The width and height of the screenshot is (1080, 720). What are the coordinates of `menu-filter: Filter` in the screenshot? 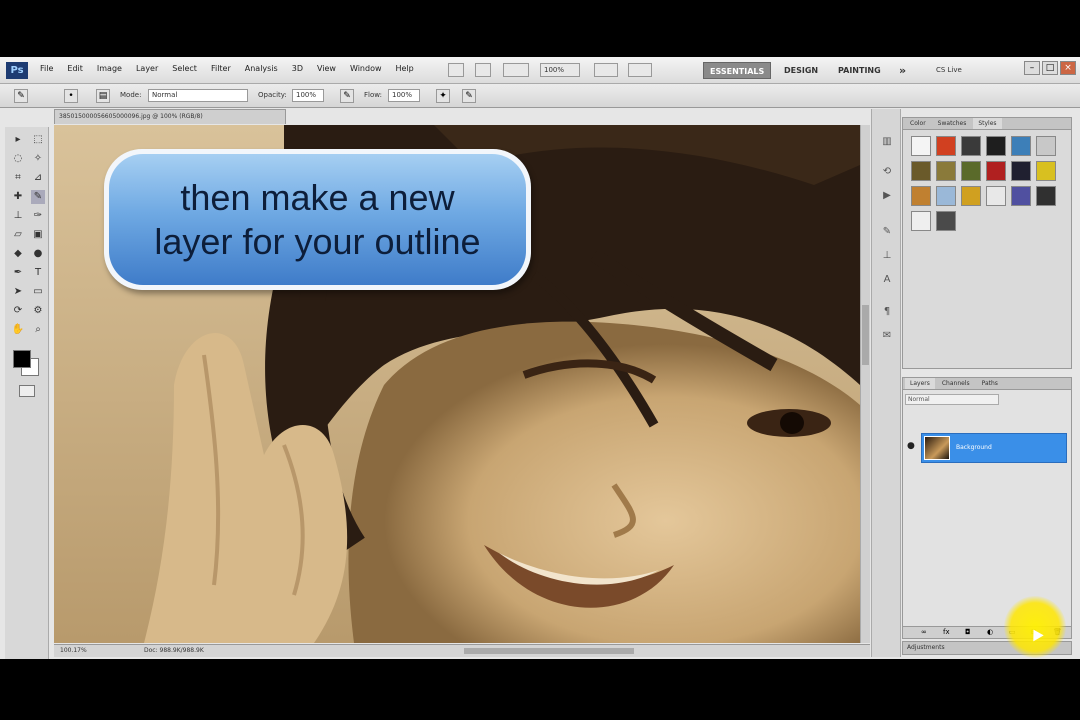 It's located at (221, 68).